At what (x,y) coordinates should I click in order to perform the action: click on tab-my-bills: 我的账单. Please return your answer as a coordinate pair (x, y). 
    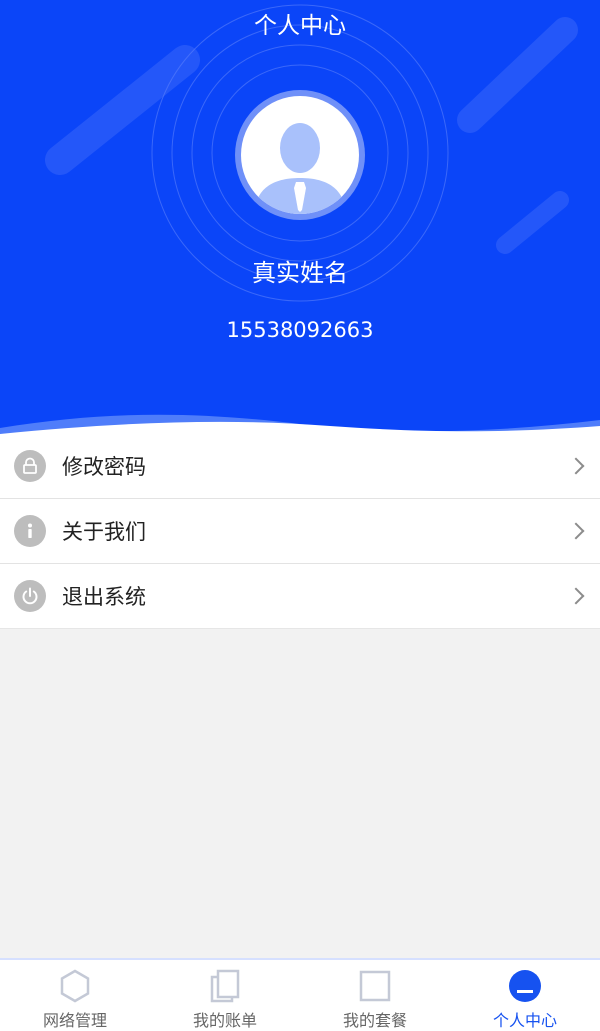
    Looking at the image, I should click on (225, 995).